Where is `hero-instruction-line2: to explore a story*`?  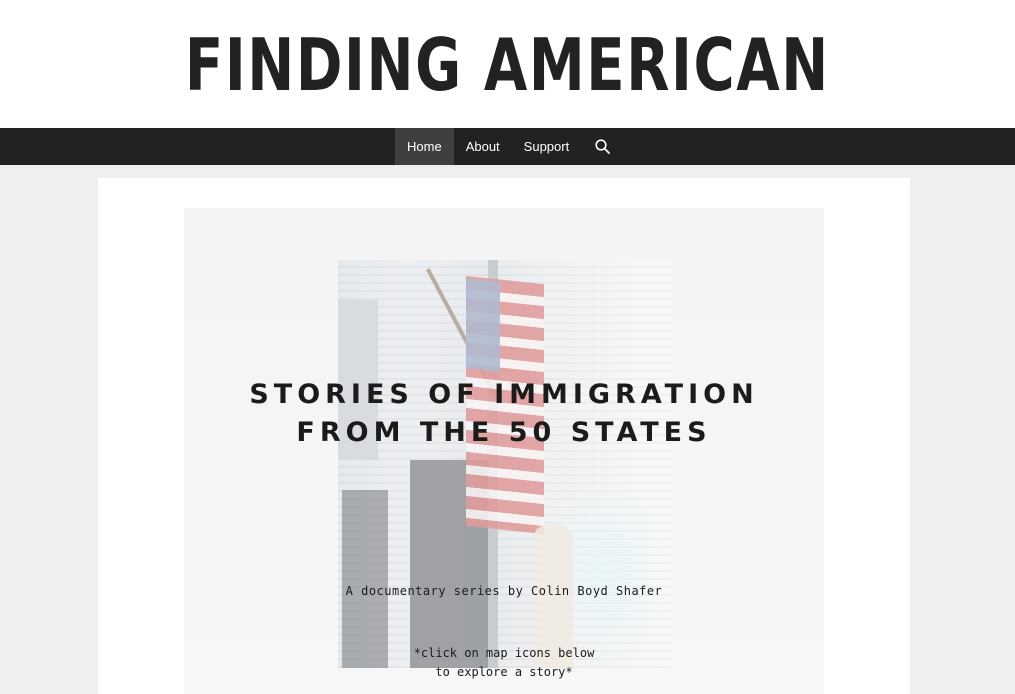
hero-instruction-line2: to explore a story* is located at coordinates (504, 672).